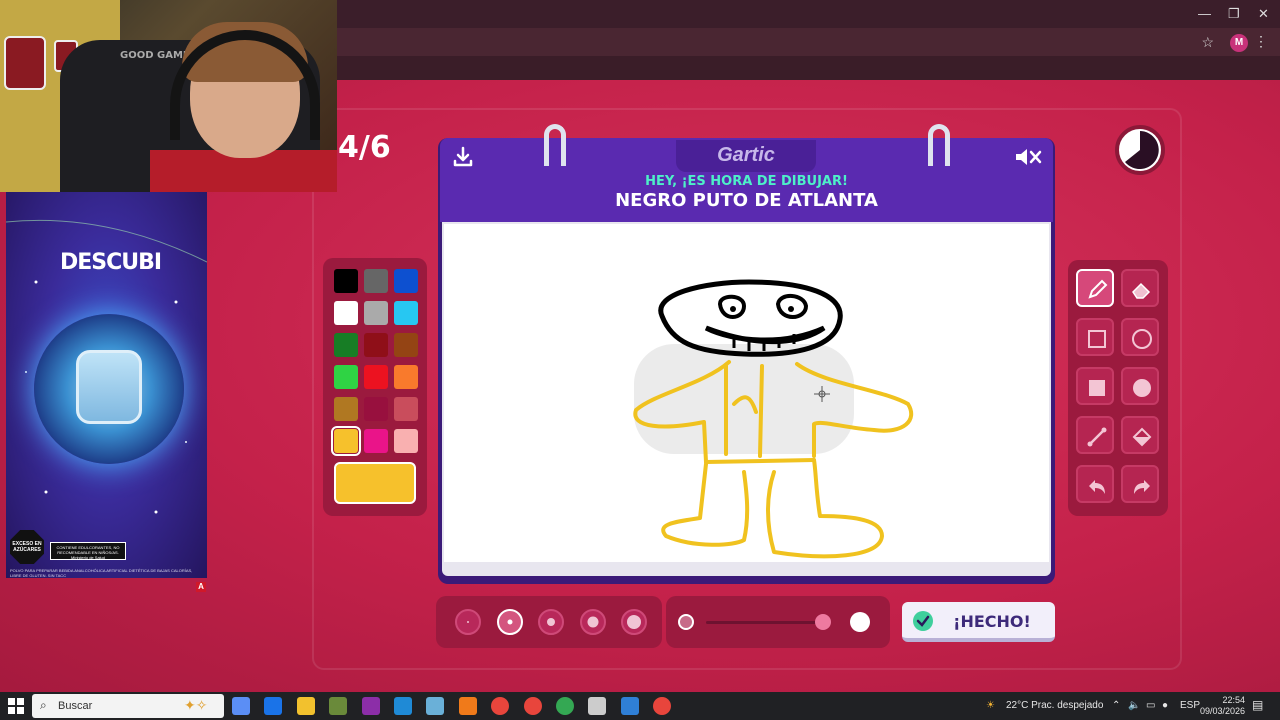 This screenshot has height=720, width=1280. Describe the element at coordinates (338, 706) in the screenshot. I see `minecraft-icon` at that location.